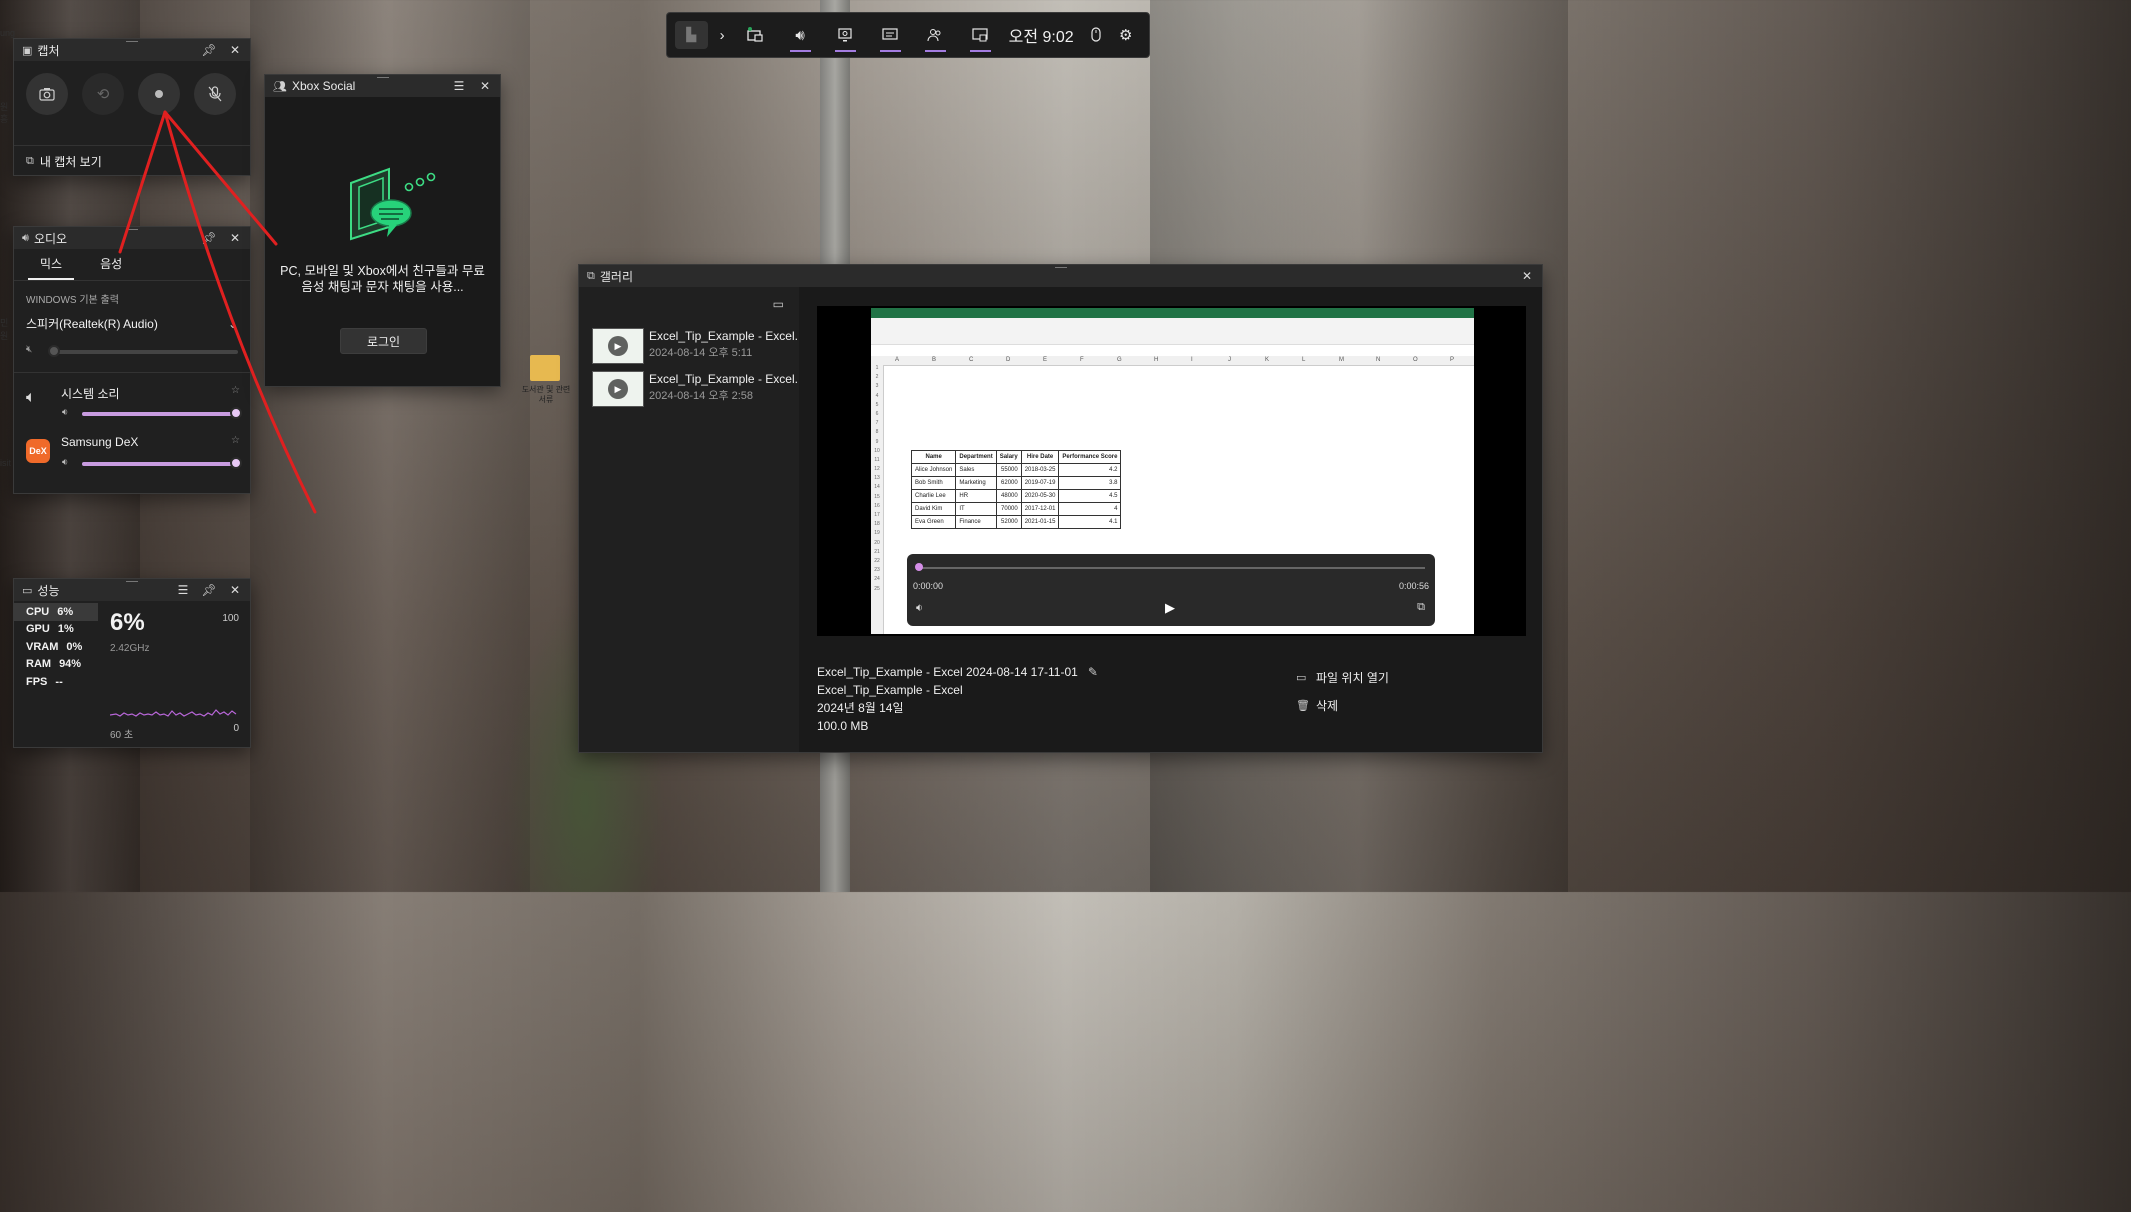 The width and height of the screenshot is (2131, 1212). Describe the element at coordinates (933, 470) in the screenshot. I see `table-cell: Alice Johnson` at that location.